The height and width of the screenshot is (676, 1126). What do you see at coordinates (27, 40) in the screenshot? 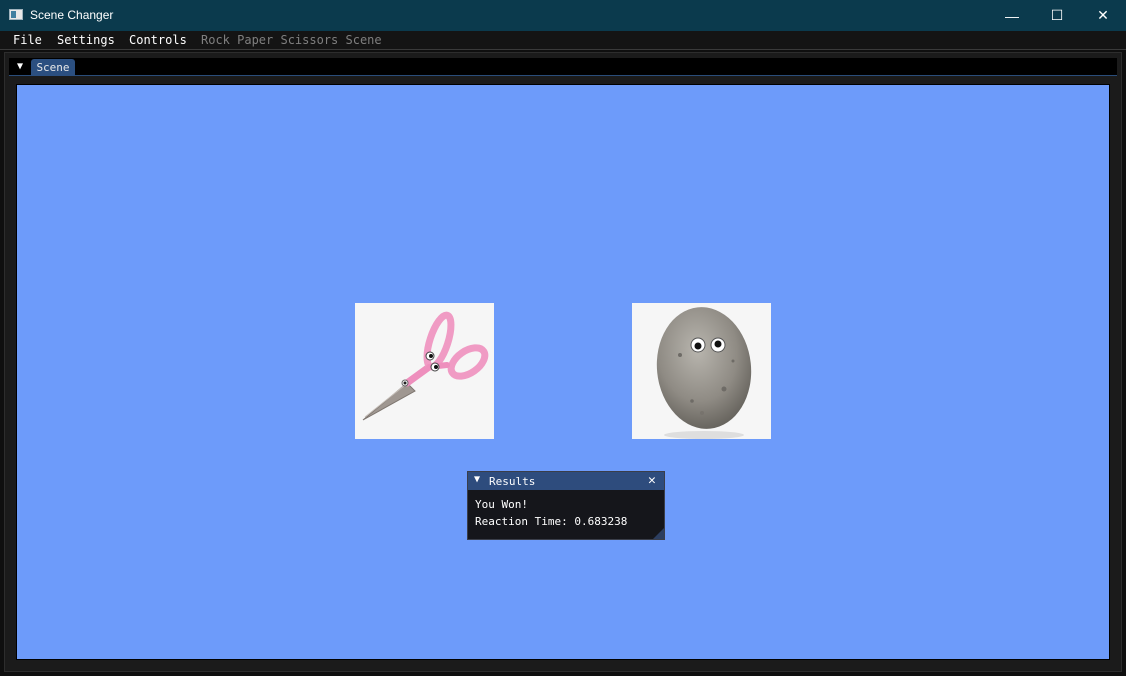
I see `menu-file: File` at bounding box center [27, 40].